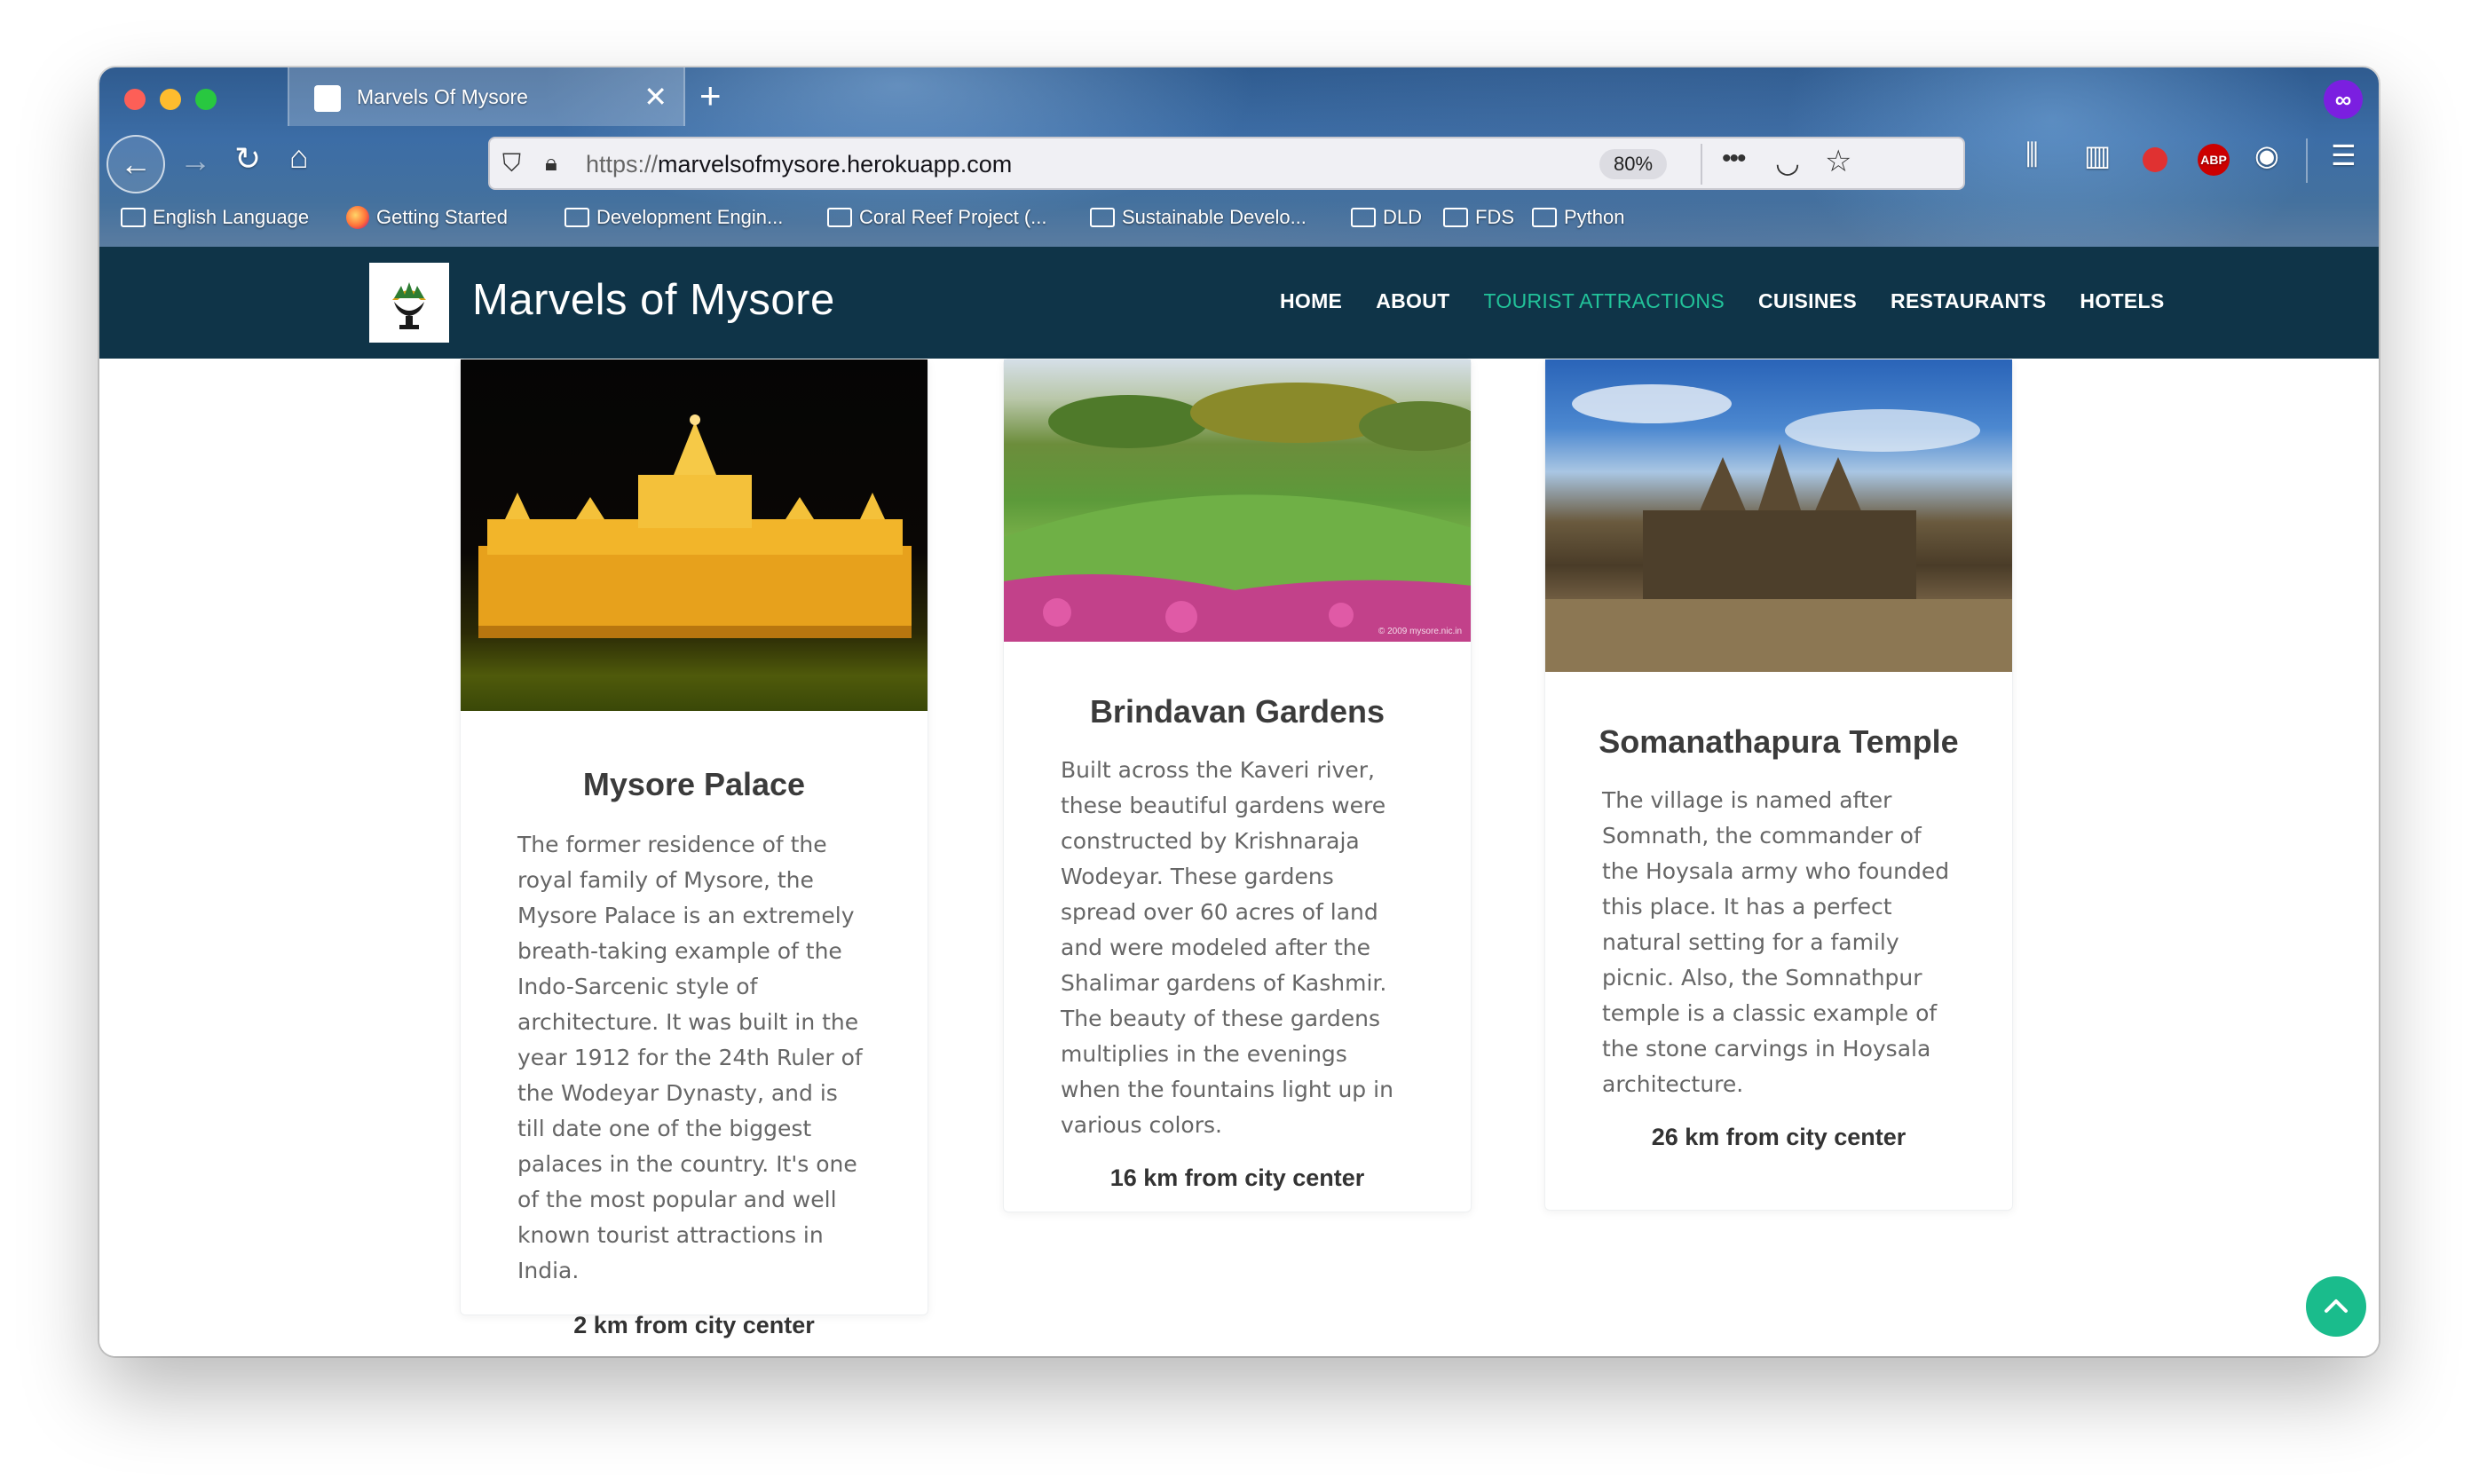 This screenshot has width=2471, height=1484. What do you see at coordinates (551, 163) in the screenshot?
I see `lock-icon: 🔒︎` at bounding box center [551, 163].